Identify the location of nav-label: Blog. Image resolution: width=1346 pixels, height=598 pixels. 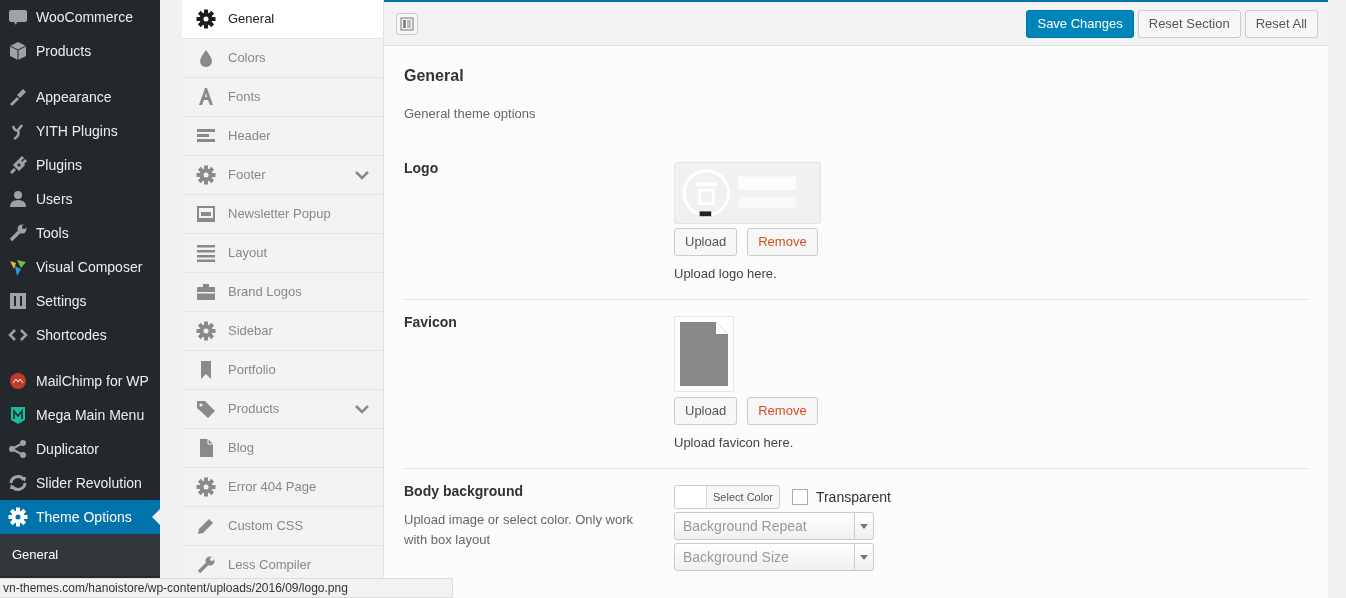
(241, 448).